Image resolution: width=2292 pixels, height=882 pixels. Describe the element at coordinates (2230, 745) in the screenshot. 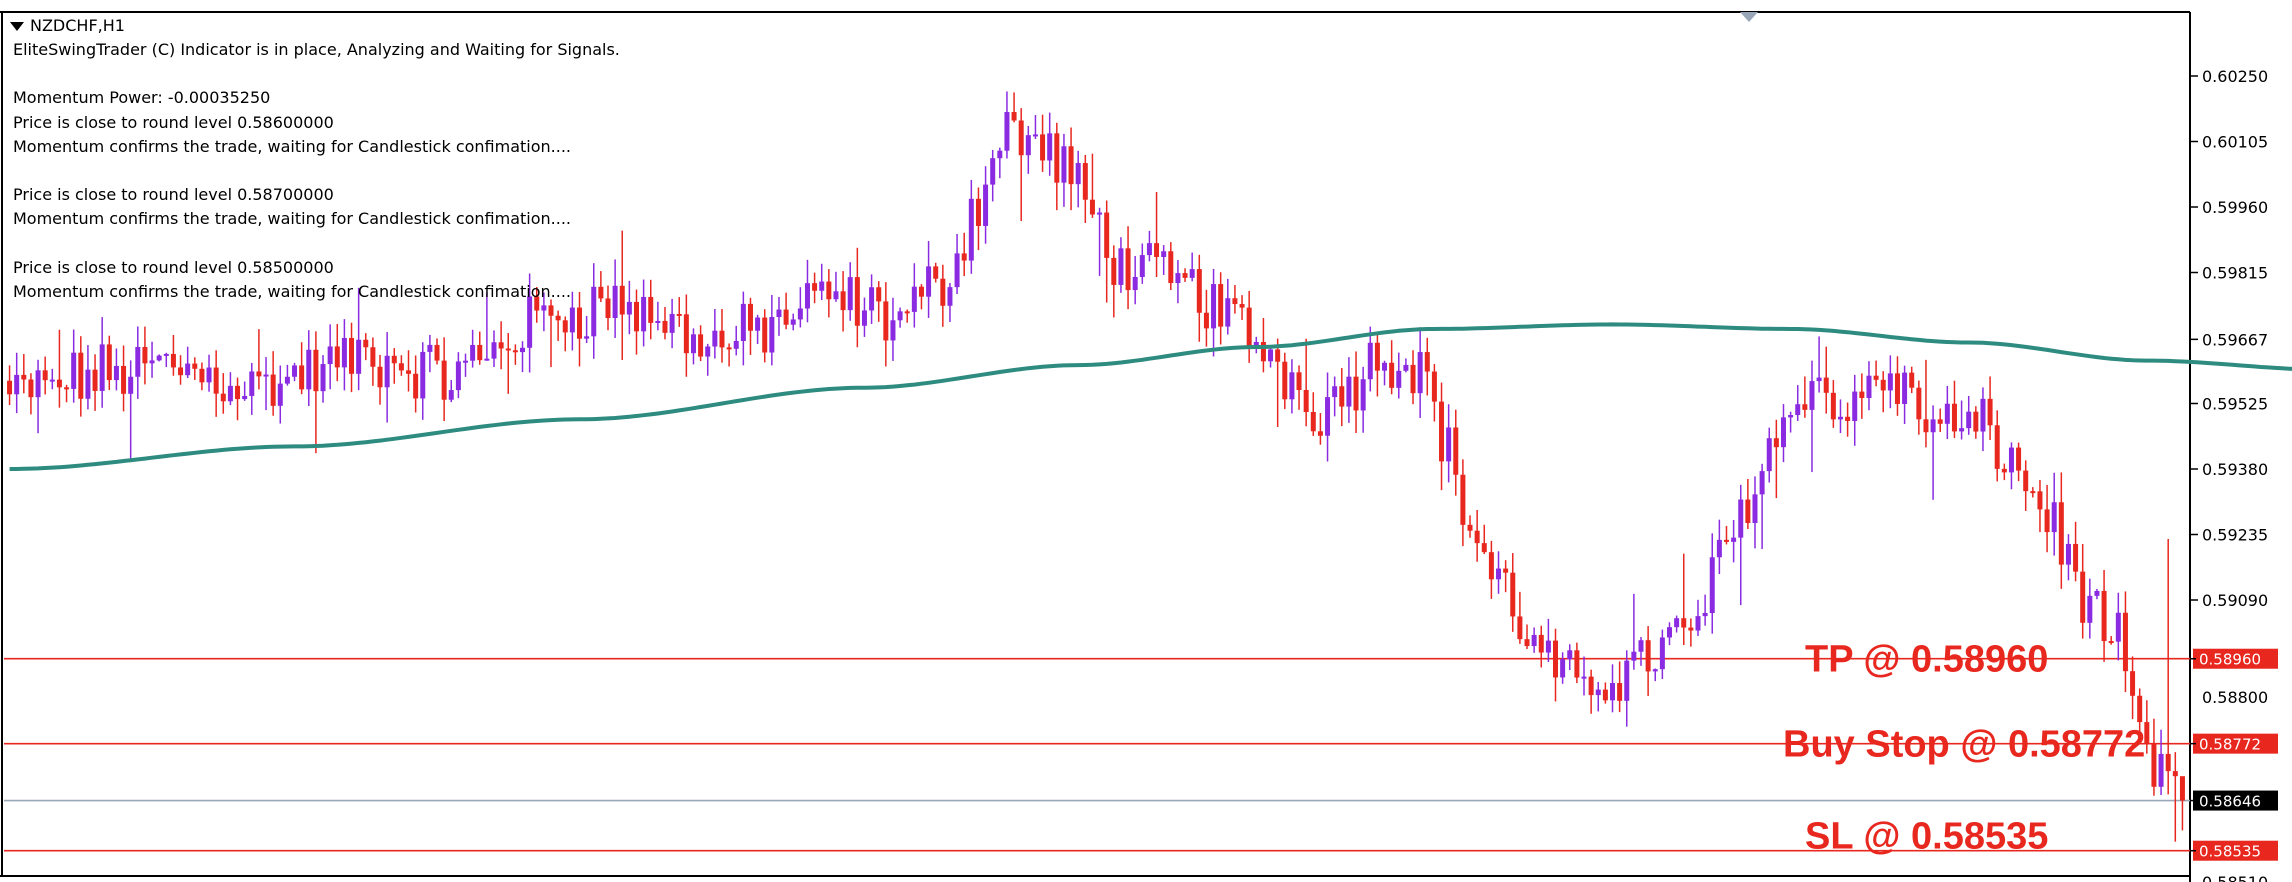

I see `price-tag-label: 0.58772` at that location.